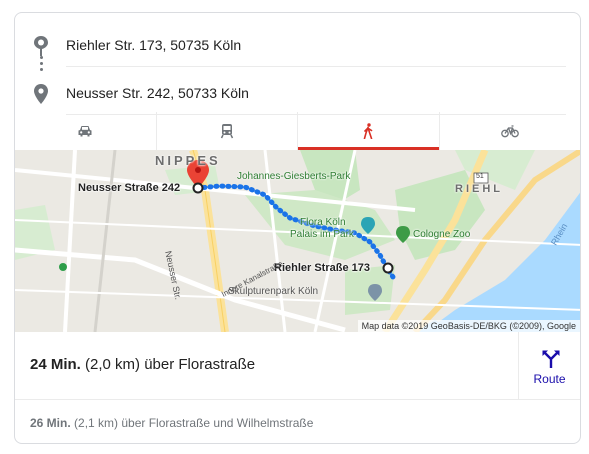 The width and height of the screenshot is (589, 454). Describe the element at coordinates (188, 160) in the screenshot. I see `district-label-nippes: NIPPES` at that location.